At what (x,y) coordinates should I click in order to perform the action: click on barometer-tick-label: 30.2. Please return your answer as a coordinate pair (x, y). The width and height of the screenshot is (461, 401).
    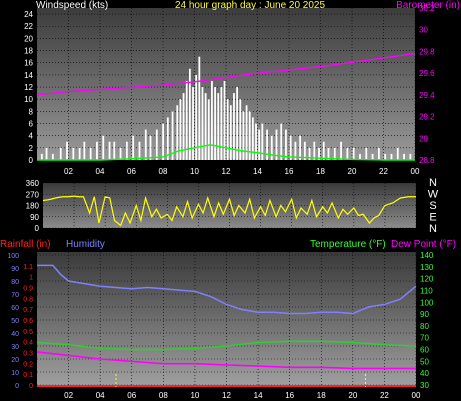
    Looking at the image, I should click on (427, 8).